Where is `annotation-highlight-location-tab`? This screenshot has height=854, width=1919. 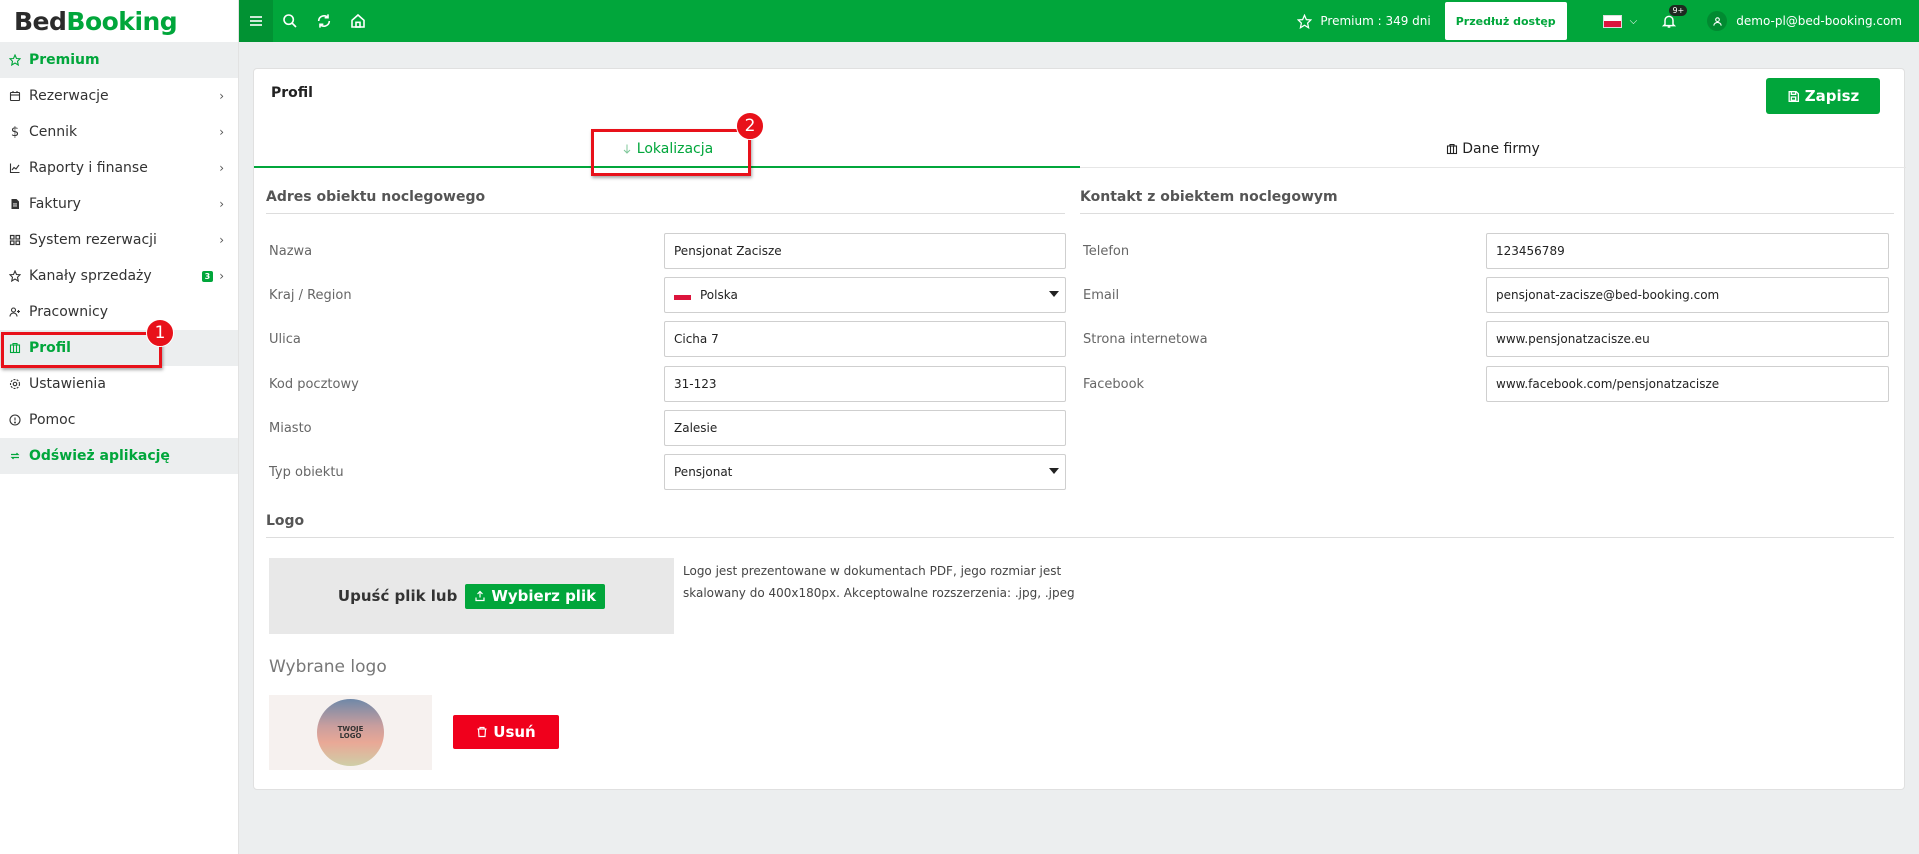
annotation-highlight-location-tab is located at coordinates (671, 152).